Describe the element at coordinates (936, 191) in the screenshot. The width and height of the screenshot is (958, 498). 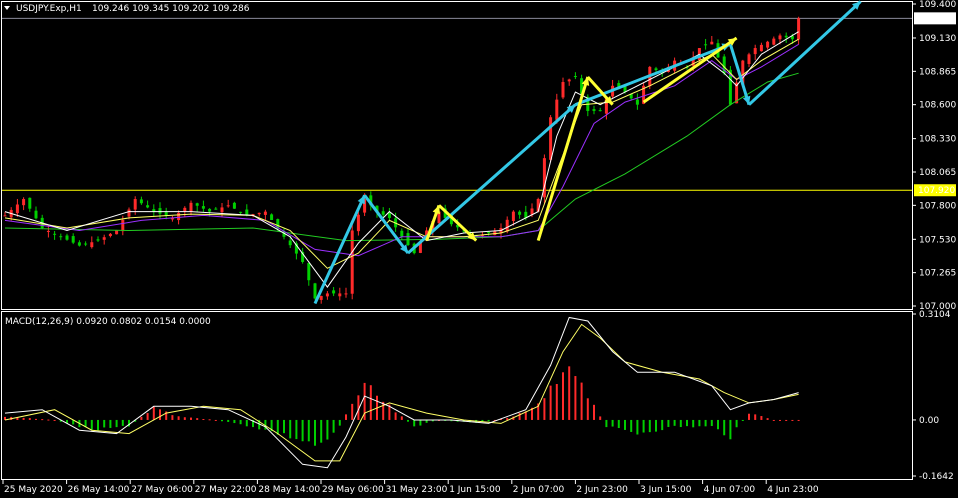
I see `horizontal-level-label: 107.920` at that location.